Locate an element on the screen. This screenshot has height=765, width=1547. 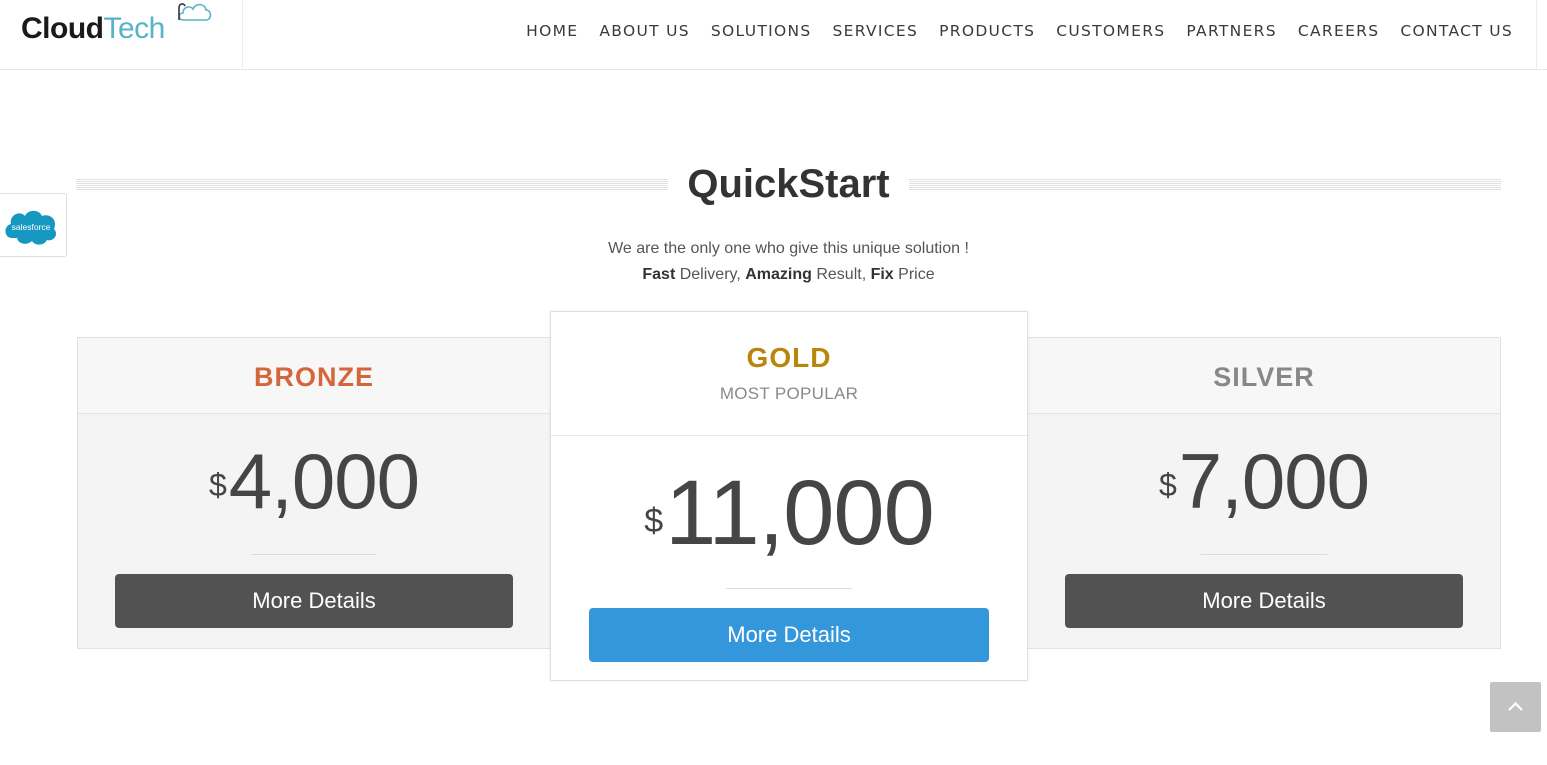
pricing-card-header: SILVER is located at coordinates (1264, 376).